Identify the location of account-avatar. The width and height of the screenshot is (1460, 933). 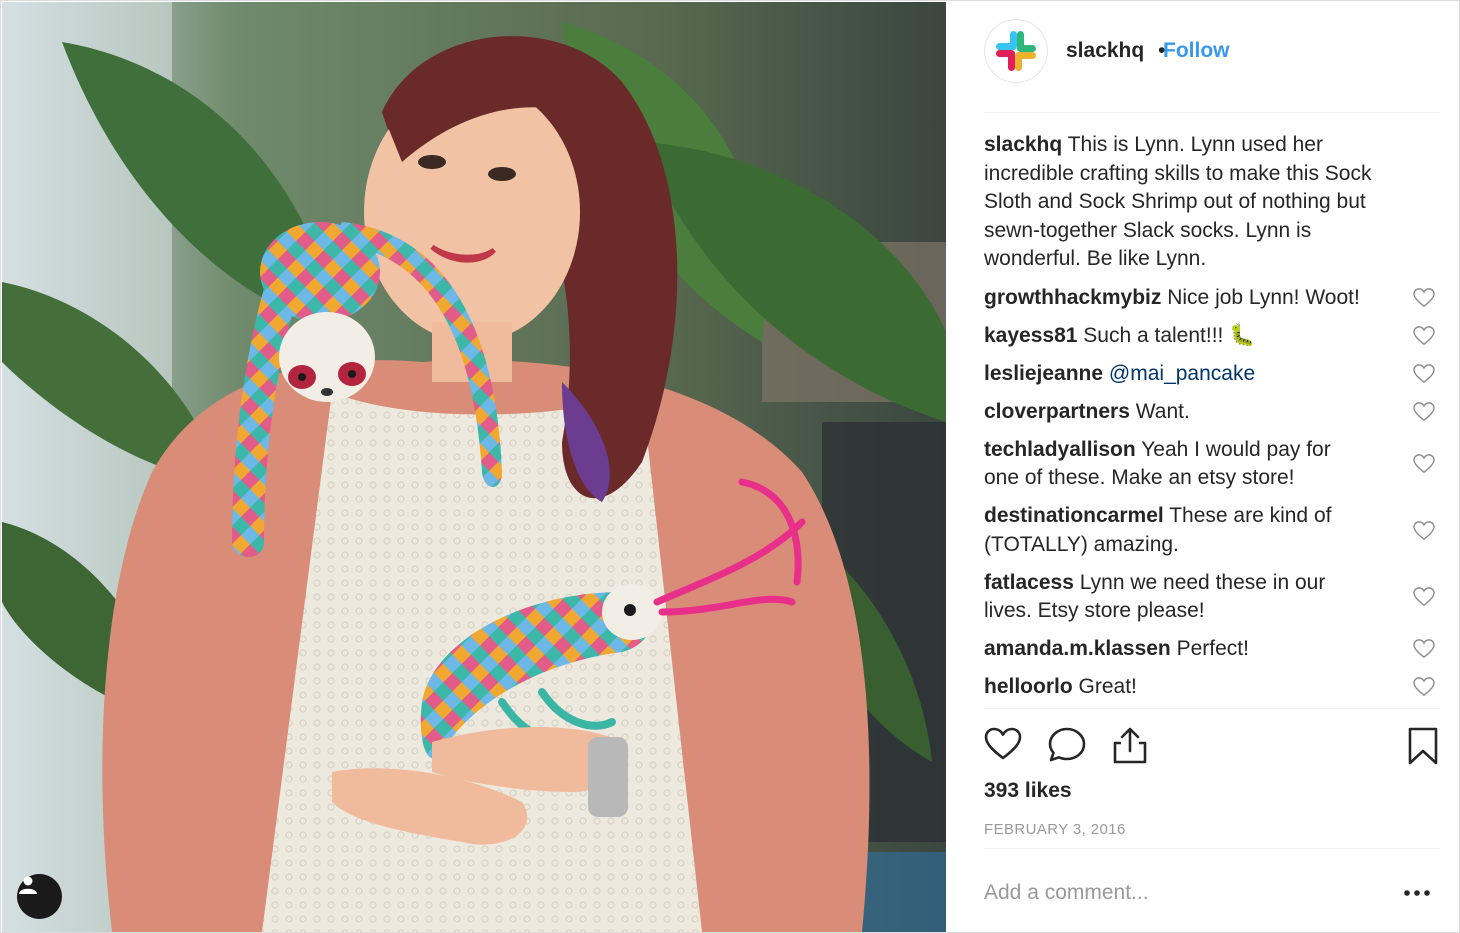
(1016, 51).